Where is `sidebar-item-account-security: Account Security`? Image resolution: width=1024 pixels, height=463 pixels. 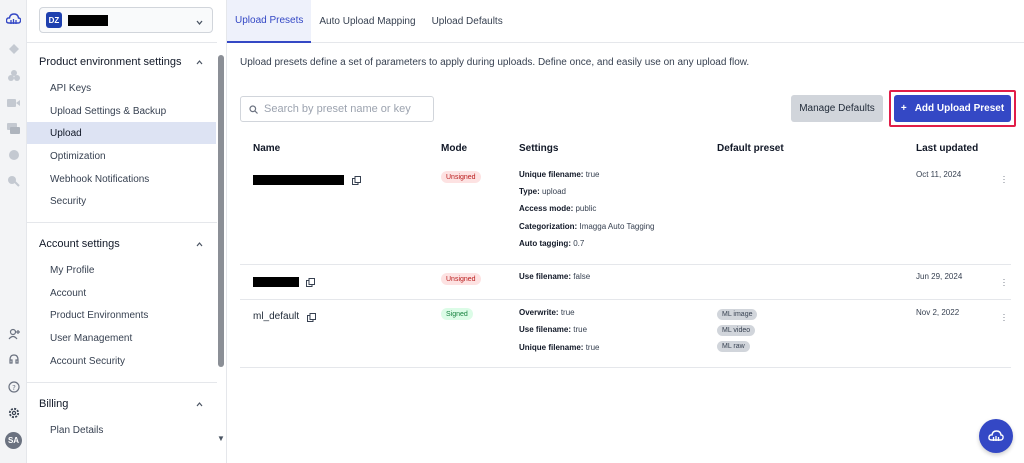 sidebar-item-account-security: Account Security is located at coordinates (121, 361).